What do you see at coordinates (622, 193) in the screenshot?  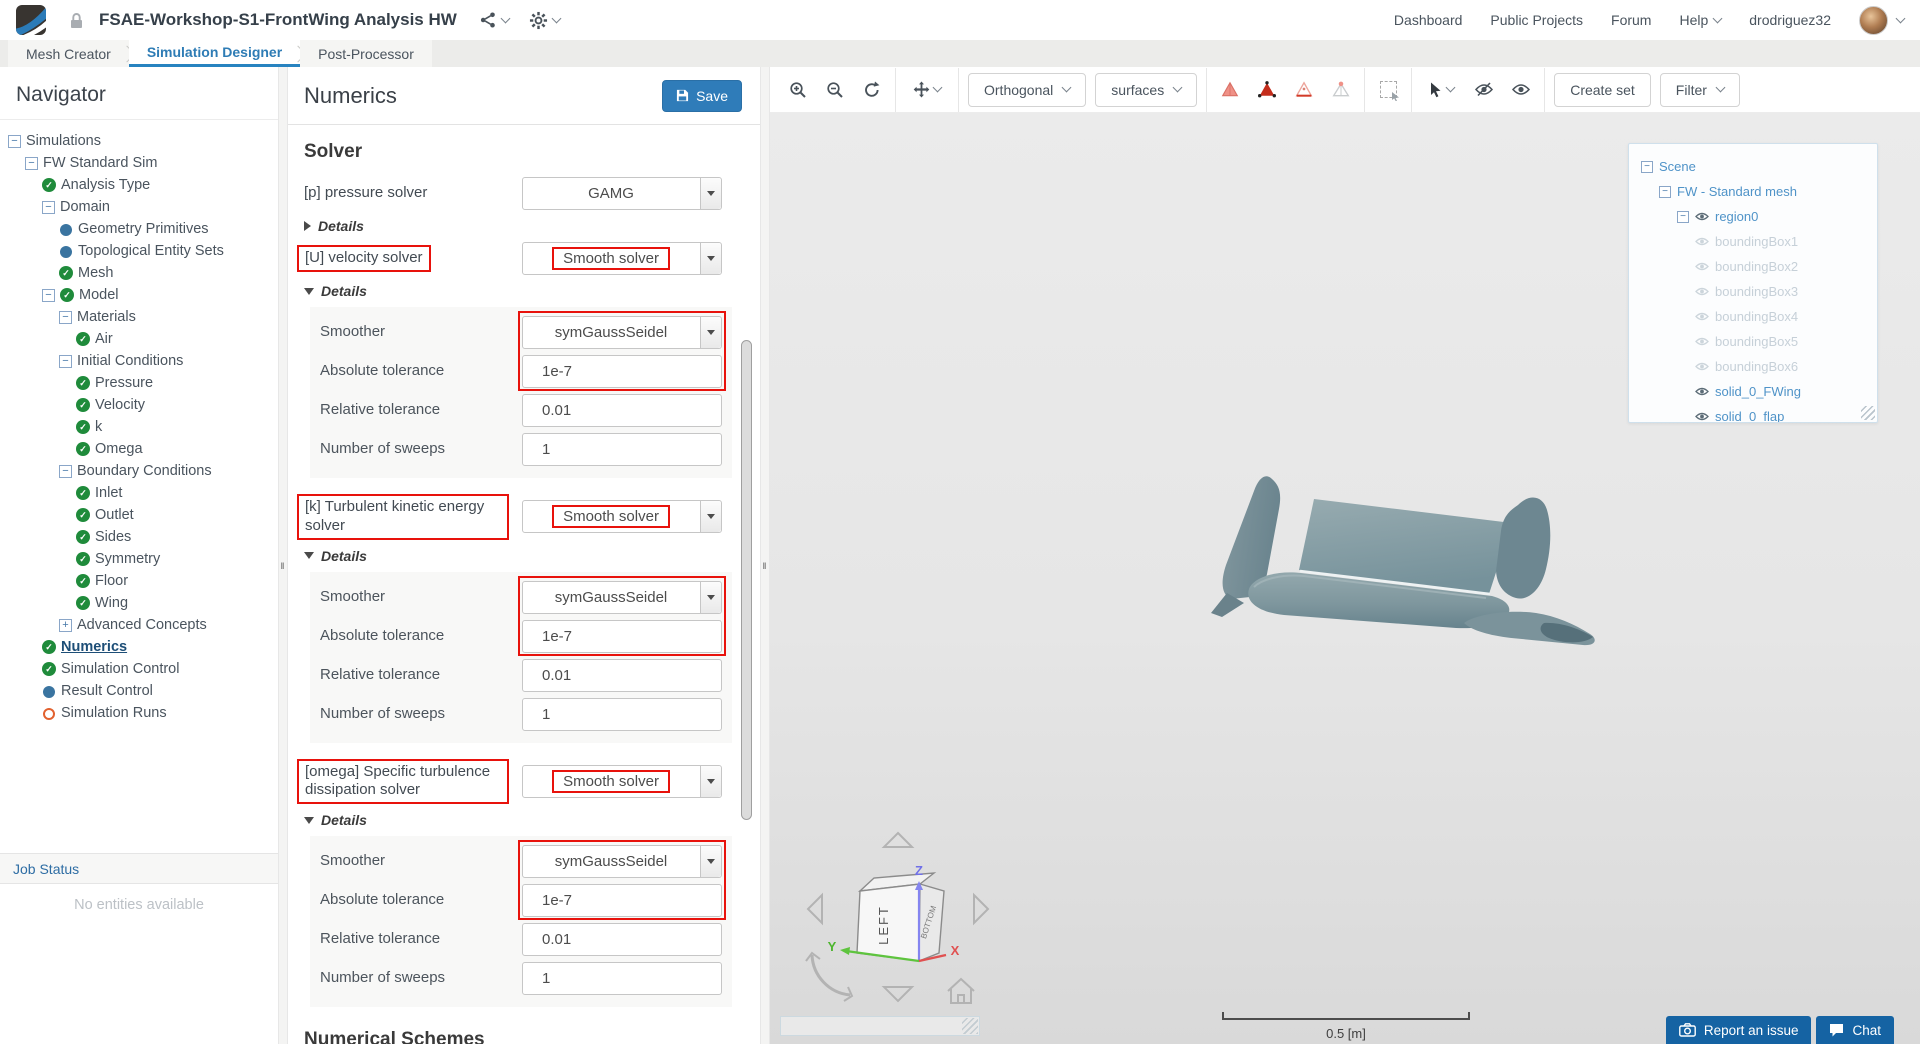 I see `solver-select: GAMG` at bounding box center [622, 193].